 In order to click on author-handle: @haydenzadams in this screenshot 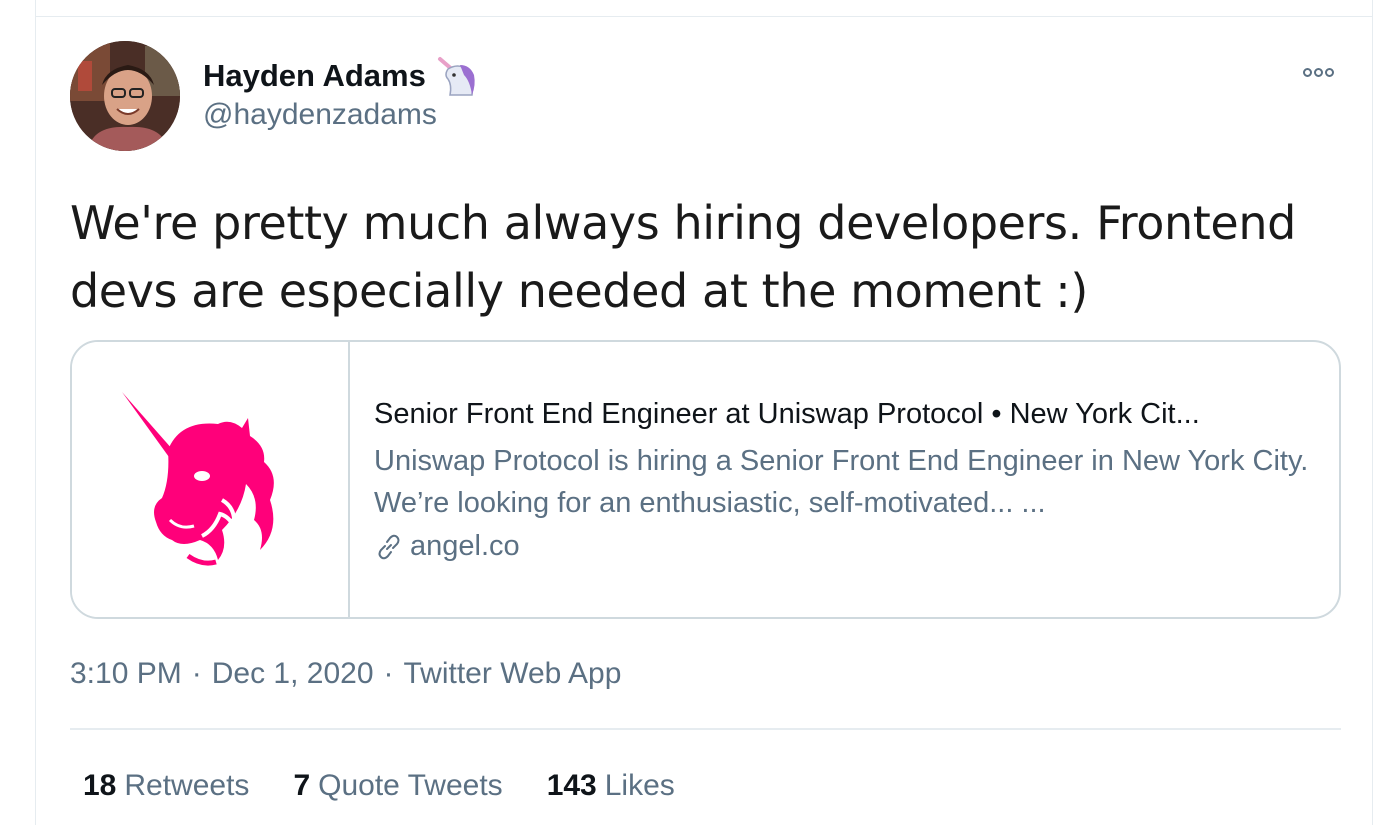, I will do `click(320, 115)`.